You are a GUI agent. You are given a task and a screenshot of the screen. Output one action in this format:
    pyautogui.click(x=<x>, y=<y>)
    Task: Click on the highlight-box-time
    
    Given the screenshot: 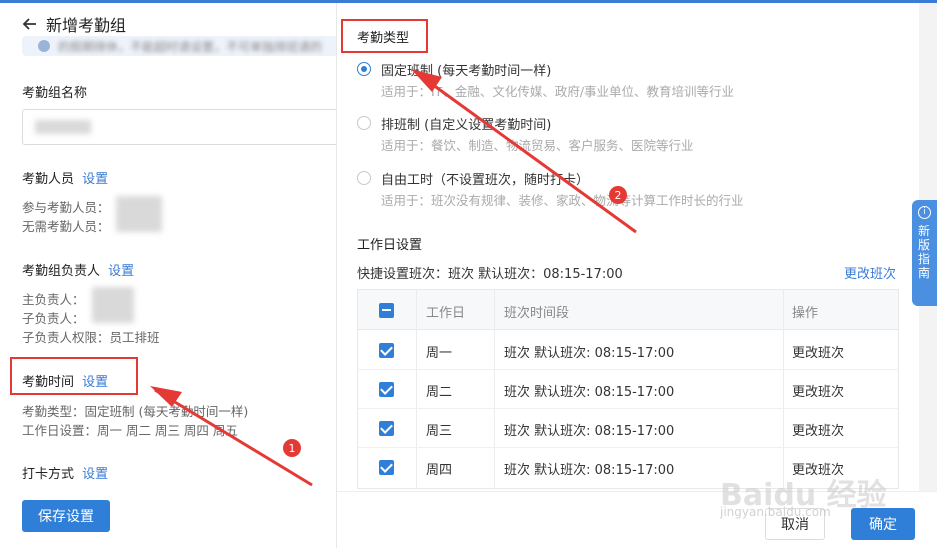 What is the action you would take?
    pyautogui.click(x=74, y=376)
    